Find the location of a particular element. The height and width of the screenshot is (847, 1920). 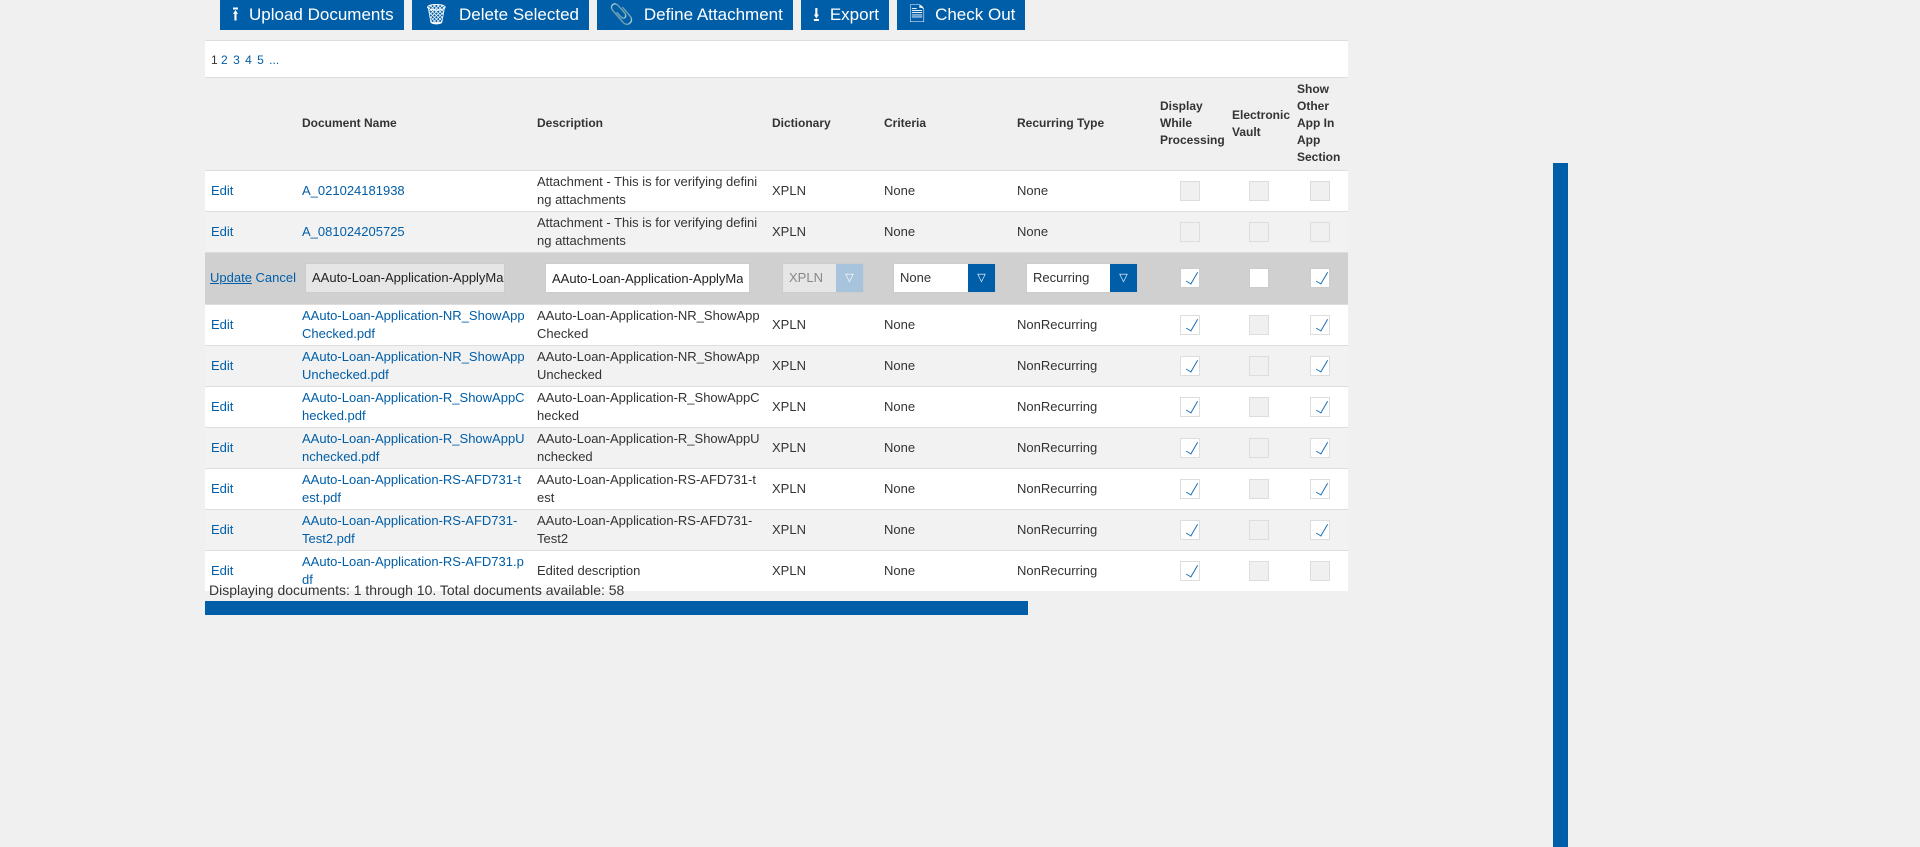

vertical-scrollbar is located at coordinates (1560, 505).